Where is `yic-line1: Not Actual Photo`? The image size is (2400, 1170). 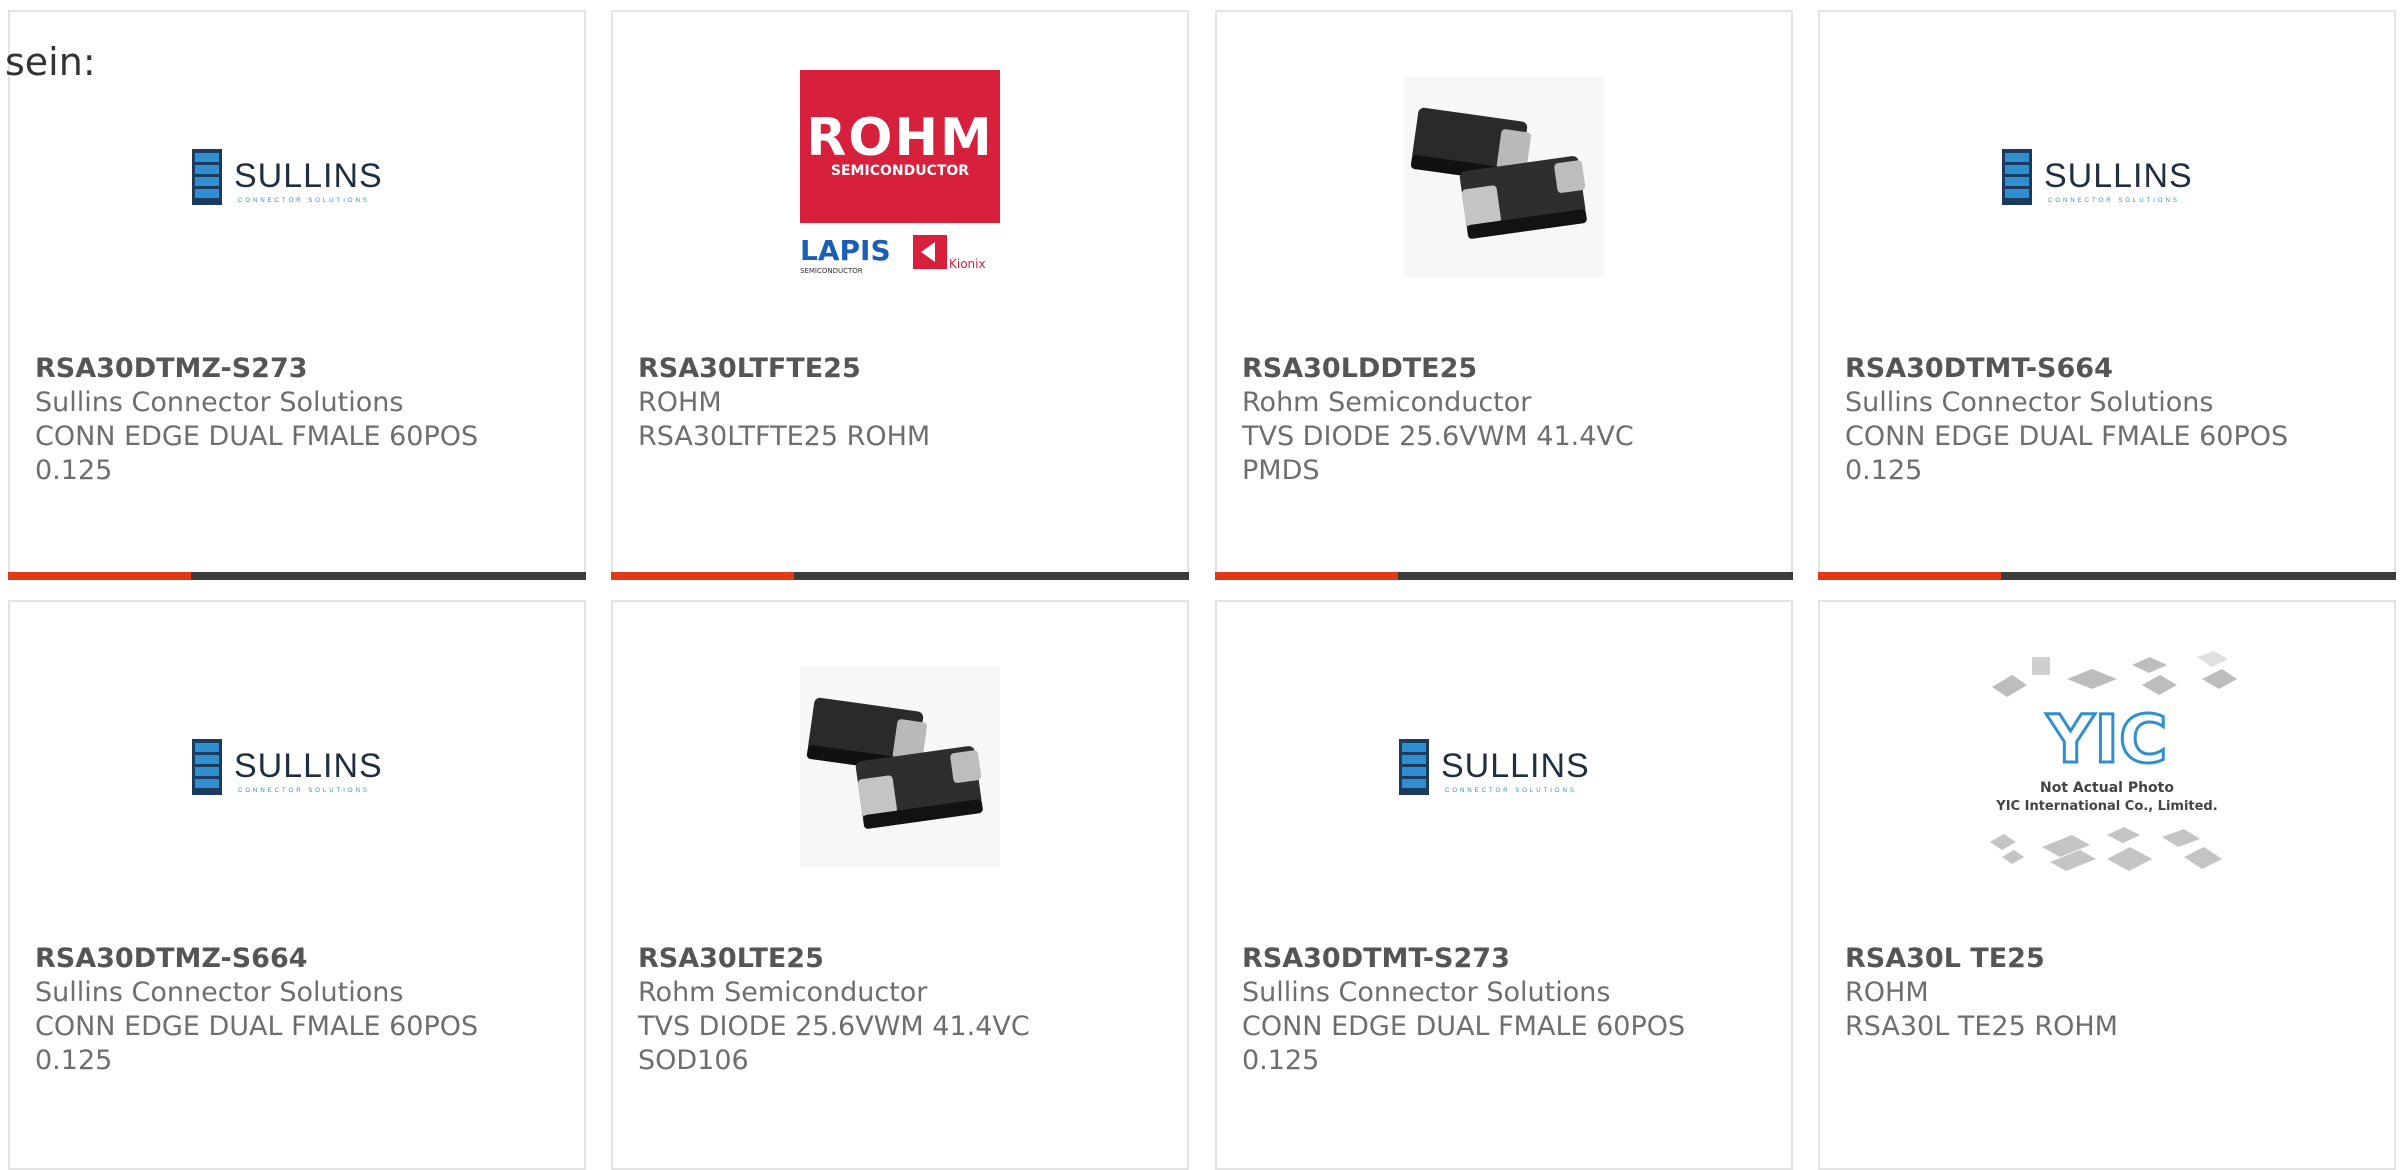 yic-line1: Not Actual Photo is located at coordinates (2107, 788).